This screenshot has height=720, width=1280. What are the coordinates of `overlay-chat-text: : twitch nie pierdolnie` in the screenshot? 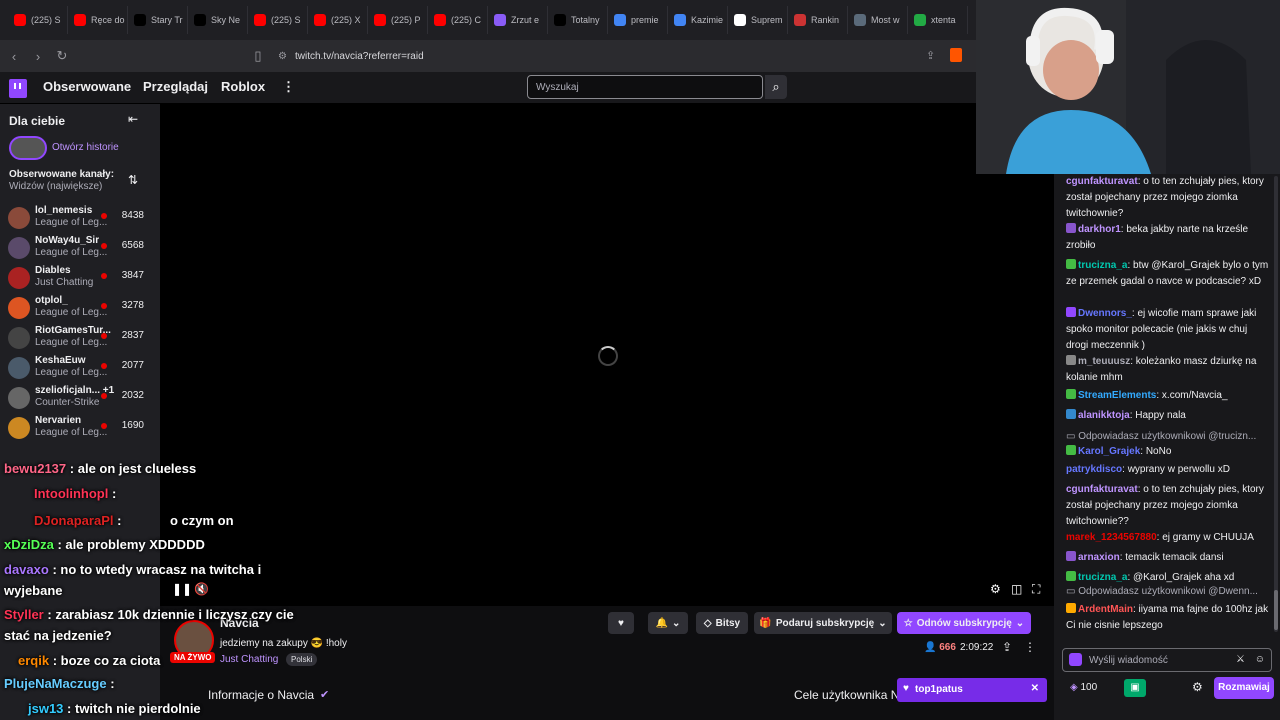 It's located at (134, 708).